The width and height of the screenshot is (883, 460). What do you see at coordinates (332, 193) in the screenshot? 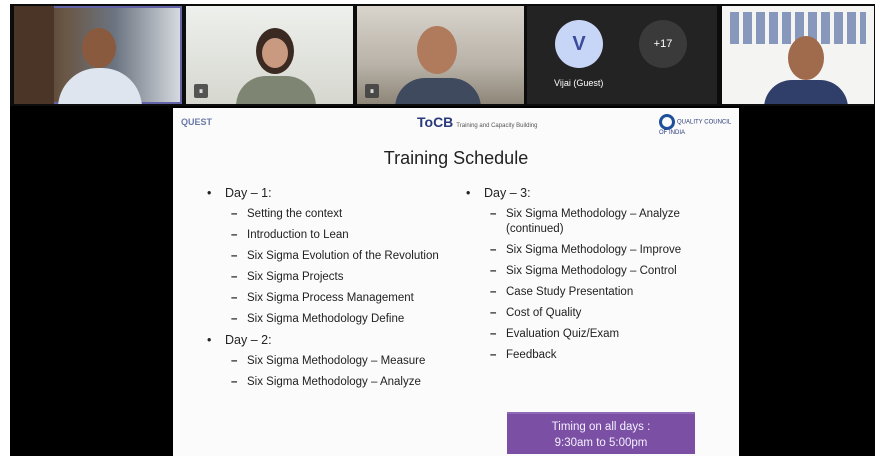
I see `day-1-heading: Day – 1:` at bounding box center [332, 193].